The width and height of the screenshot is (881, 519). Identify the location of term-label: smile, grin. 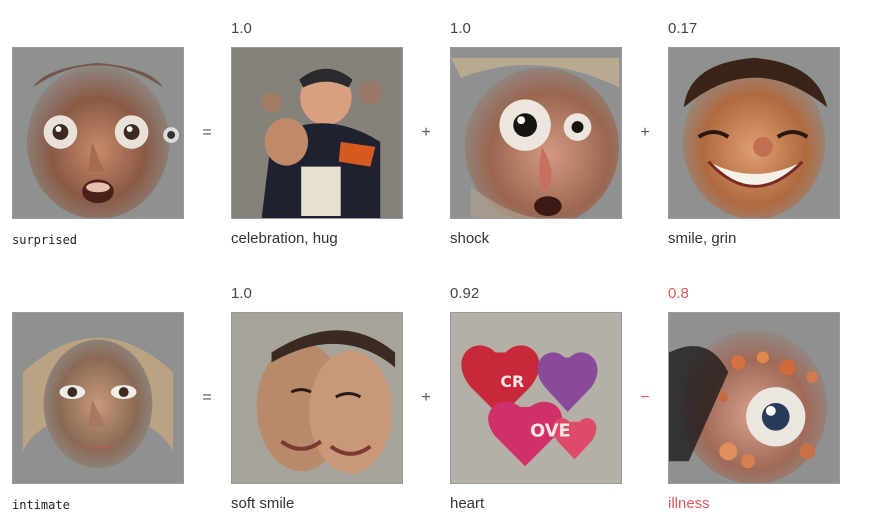
(702, 238).